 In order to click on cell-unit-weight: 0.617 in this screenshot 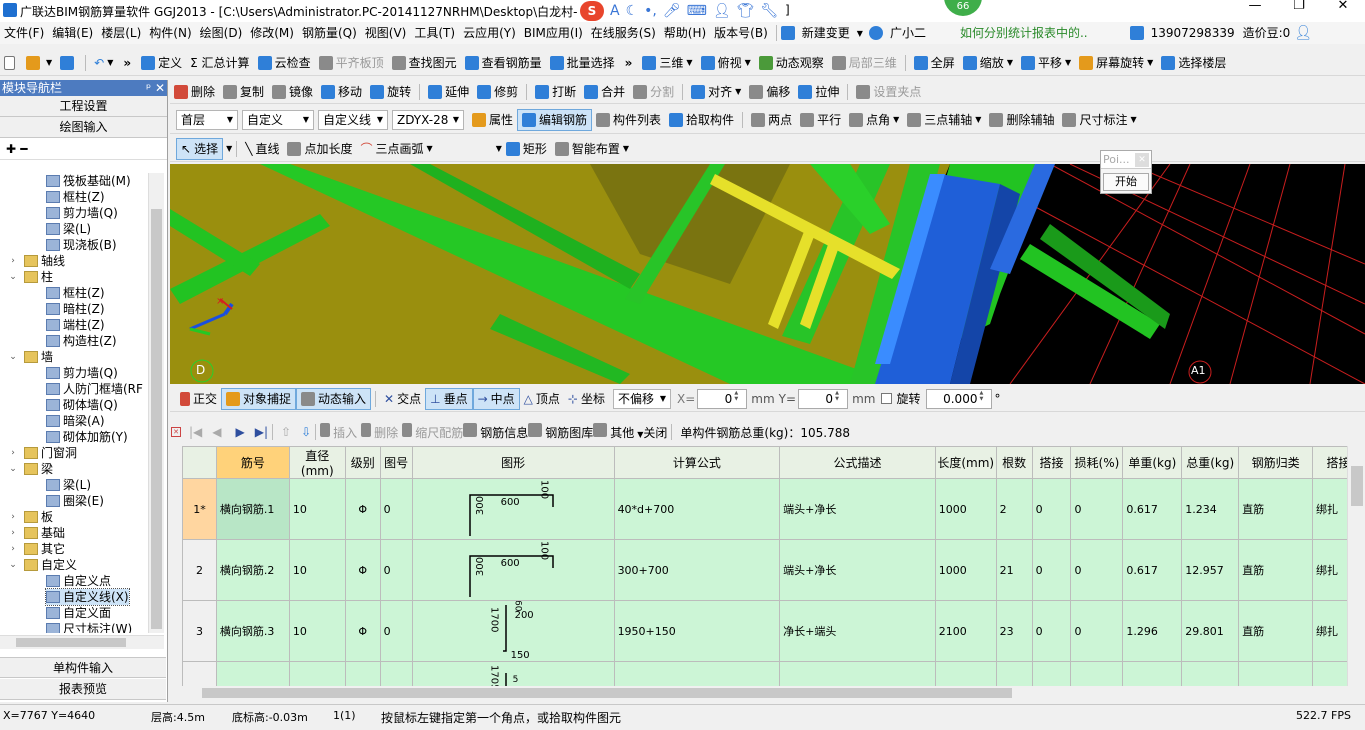, I will do `click(1152, 570)`.